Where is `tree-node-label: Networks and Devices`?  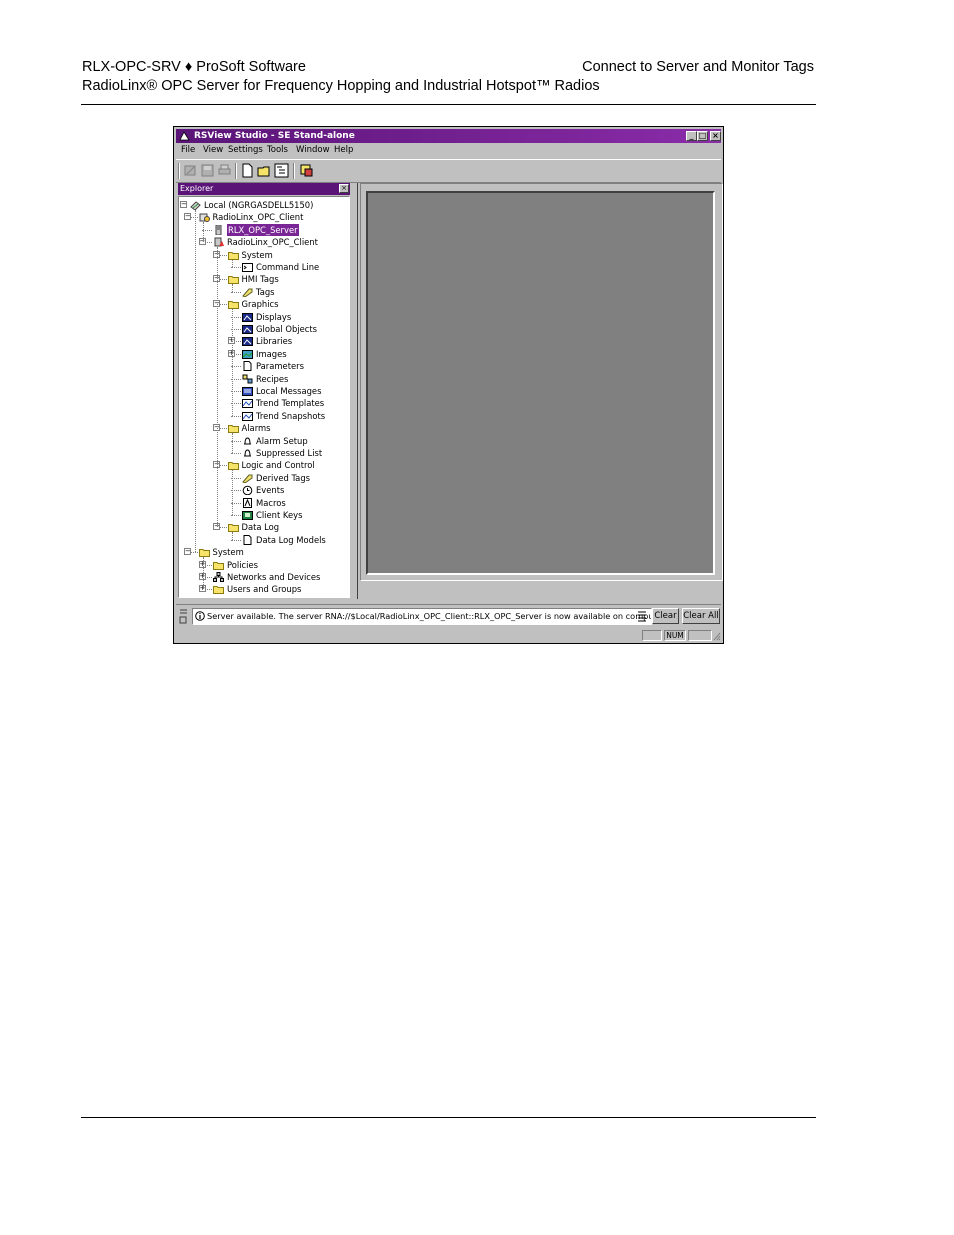 tree-node-label: Networks and Devices is located at coordinates (274, 577).